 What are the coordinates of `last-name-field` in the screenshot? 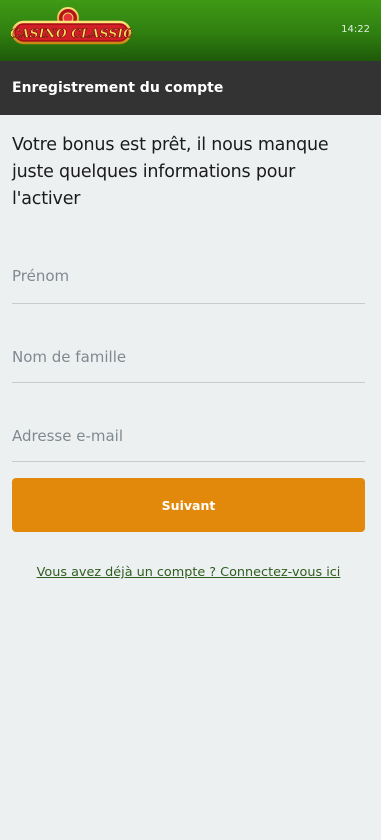 It's located at (188, 343).